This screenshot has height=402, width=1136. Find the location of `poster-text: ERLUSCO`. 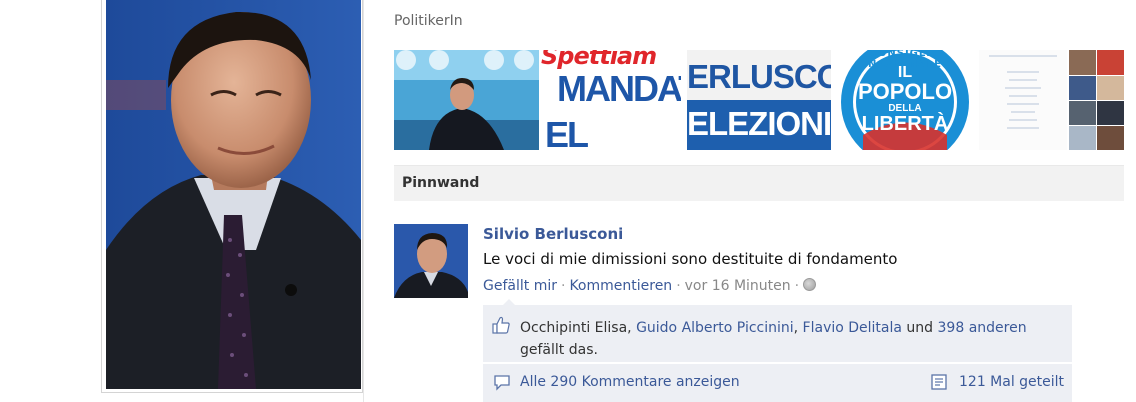

poster-text: ERLUSCO is located at coordinates (759, 76).